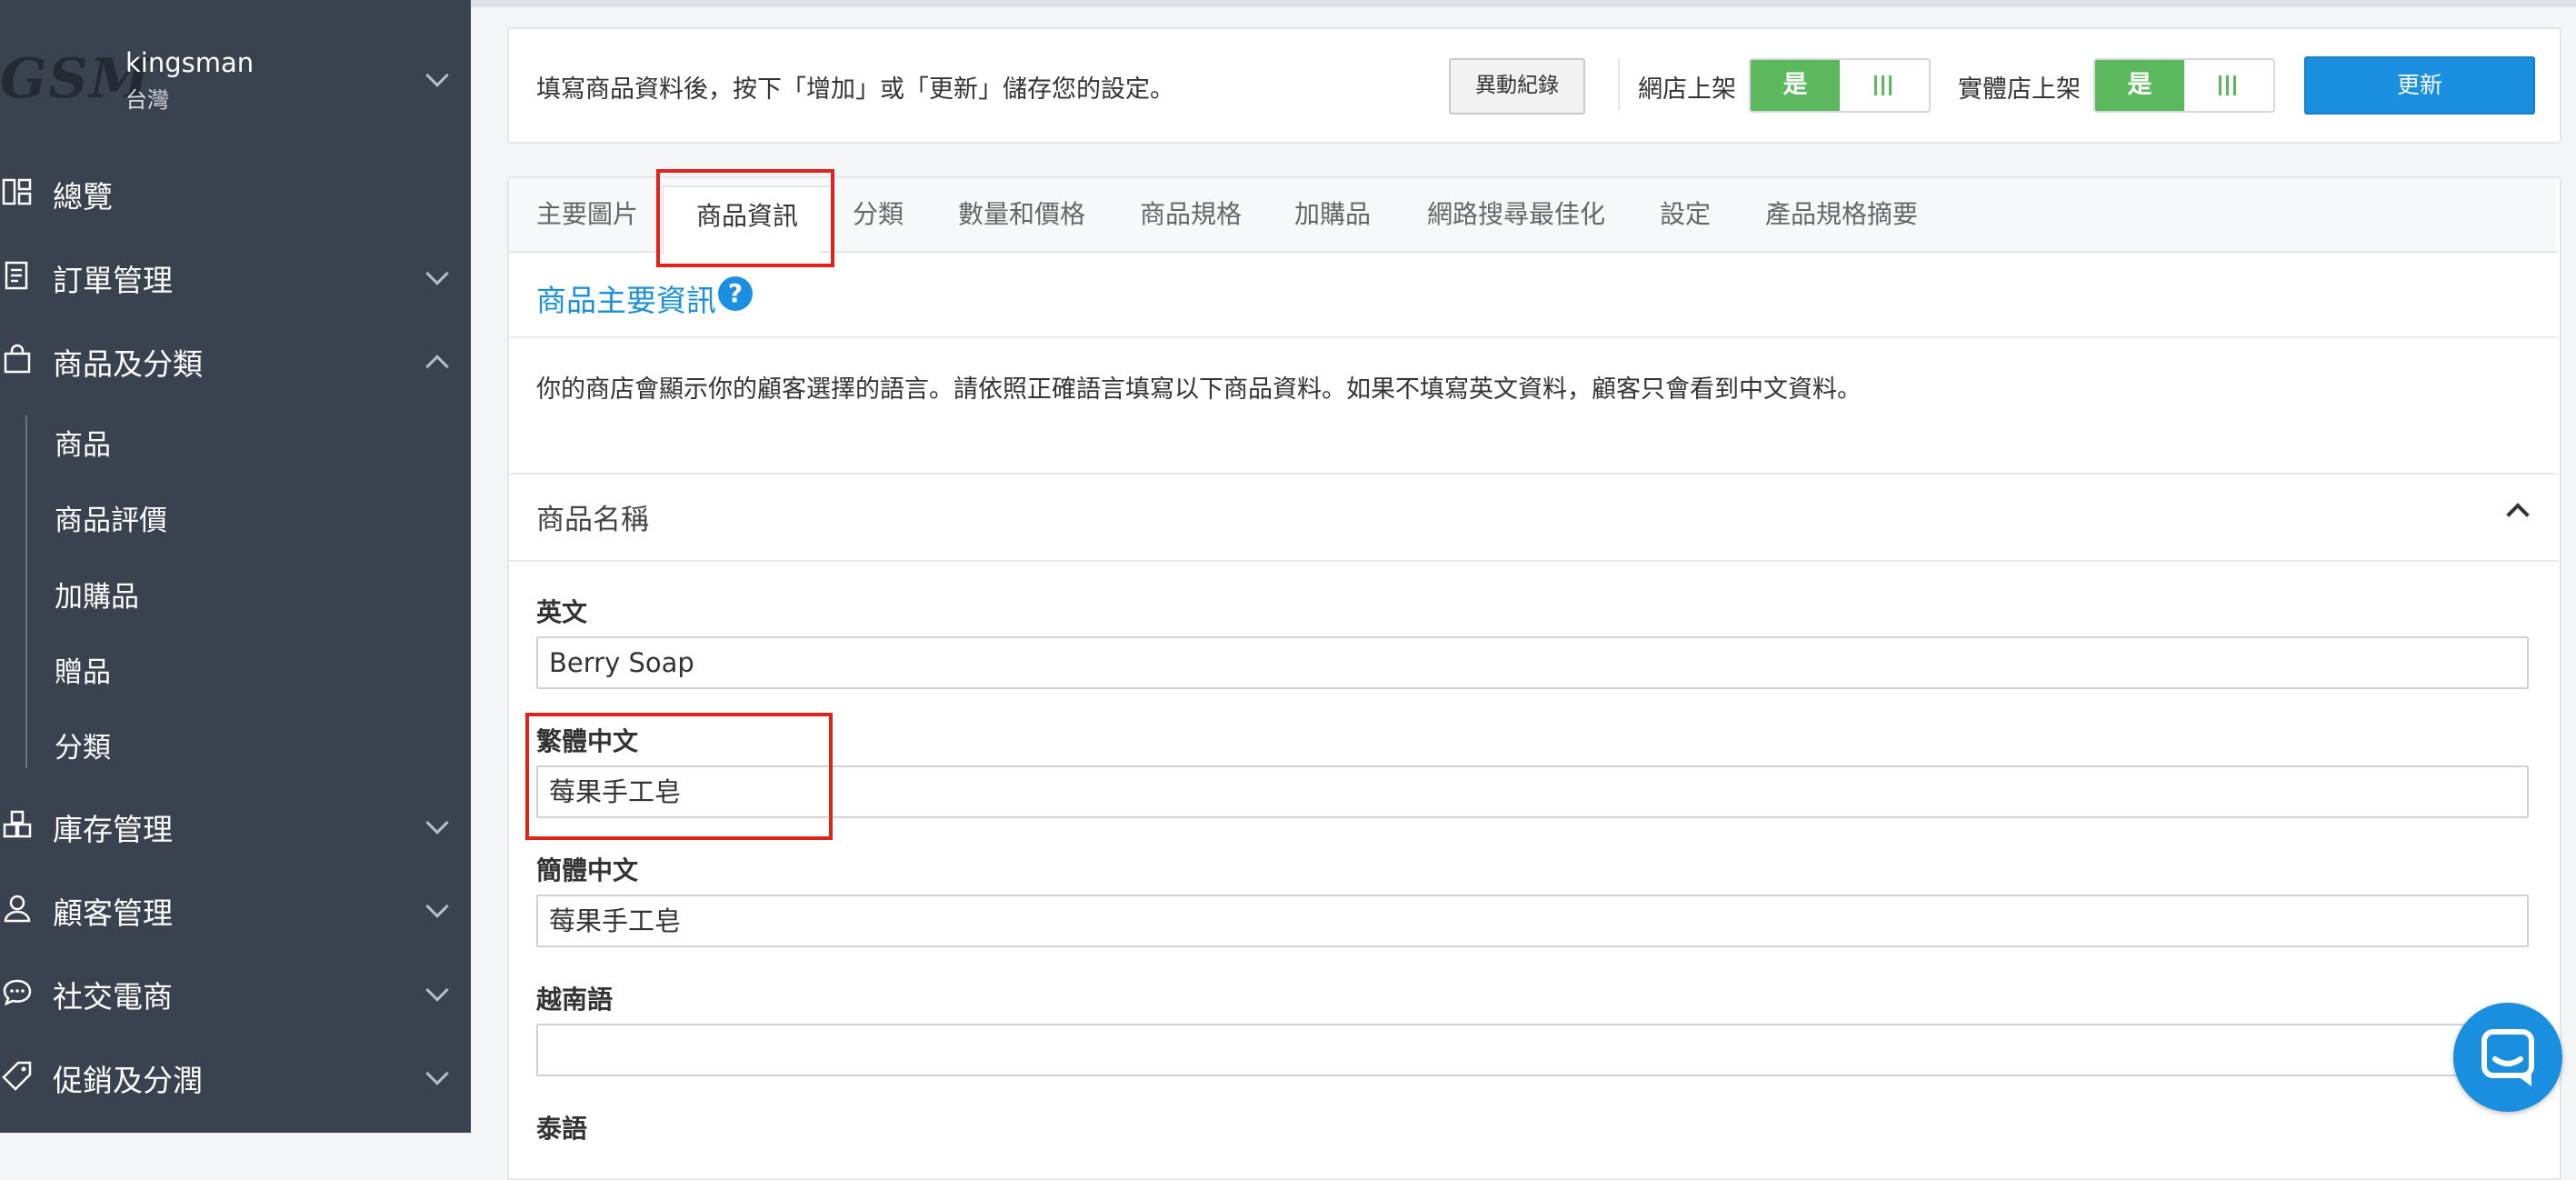 This screenshot has height=1180, width=2576. I want to click on sidebar-item-label: 促銷及分潤, so click(128, 1081).